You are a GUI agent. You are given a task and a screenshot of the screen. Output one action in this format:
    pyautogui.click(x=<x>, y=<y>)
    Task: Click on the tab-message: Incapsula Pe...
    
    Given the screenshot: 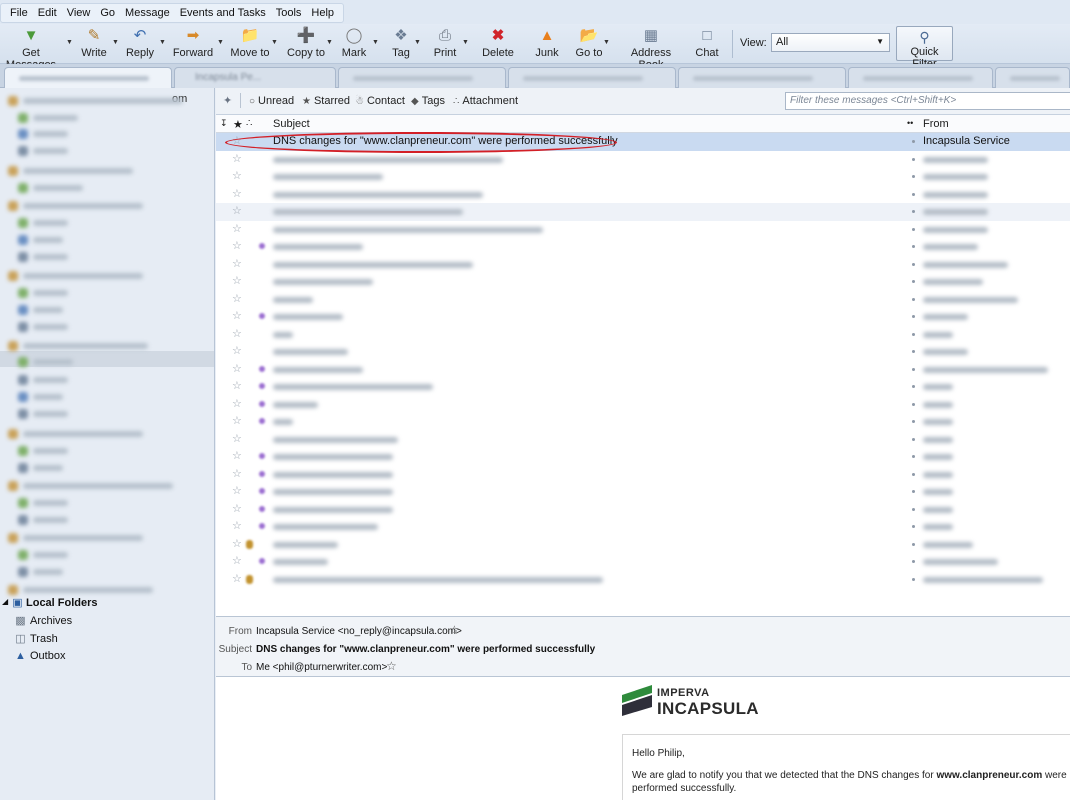 What is the action you would take?
    pyautogui.click(x=255, y=77)
    